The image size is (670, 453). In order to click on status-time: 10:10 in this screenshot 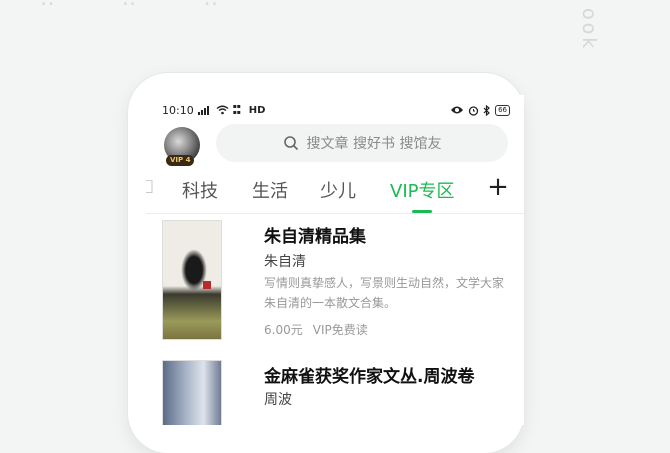, I will do `click(178, 110)`.